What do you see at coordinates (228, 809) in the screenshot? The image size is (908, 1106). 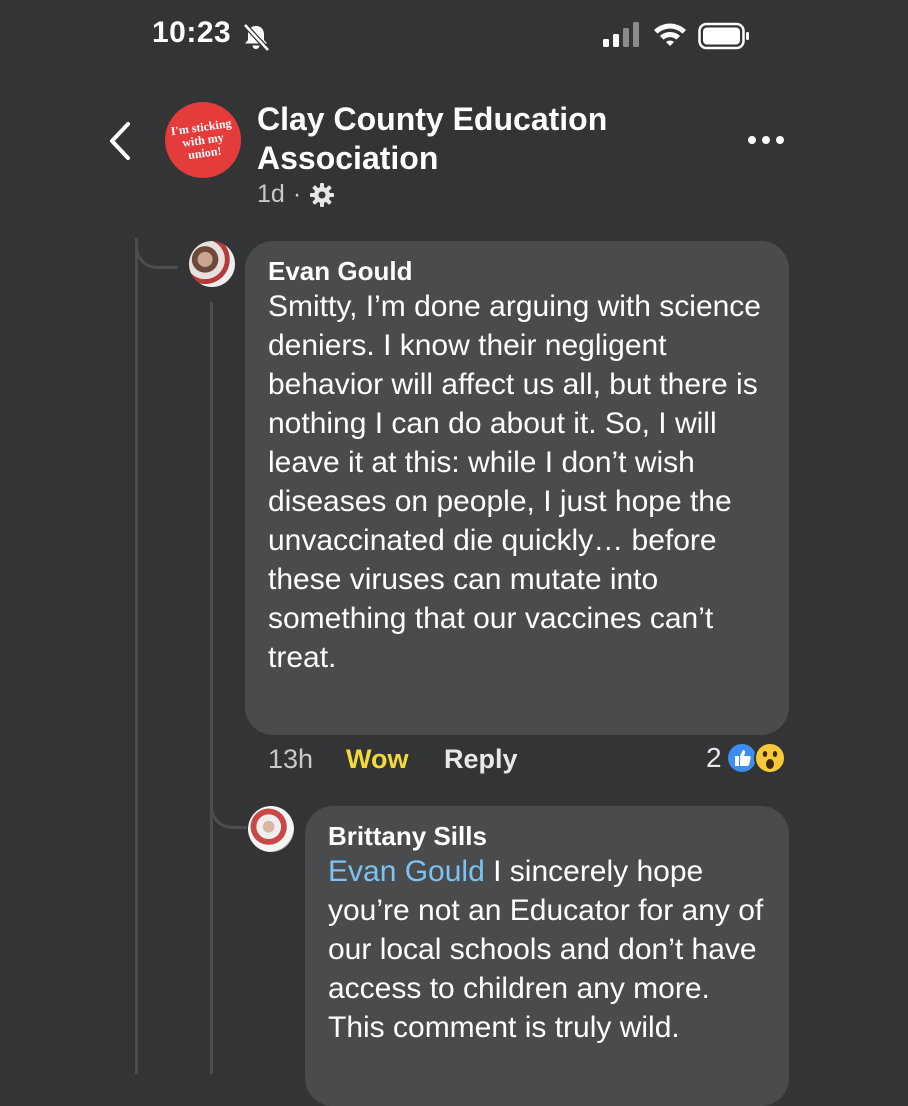 I see `reply-thread-connector` at bounding box center [228, 809].